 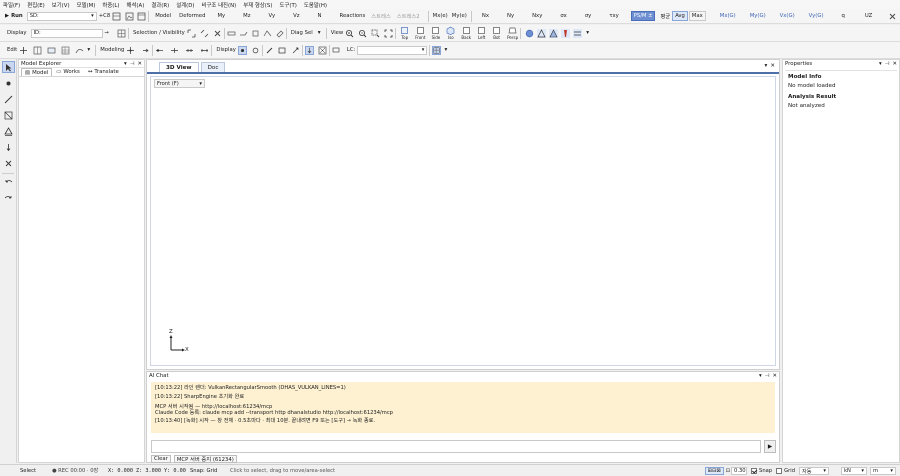 What do you see at coordinates (103, 72) in the screenshot?
I see `tab-translate: ↔ Translate` at bounding box center [103, 72].